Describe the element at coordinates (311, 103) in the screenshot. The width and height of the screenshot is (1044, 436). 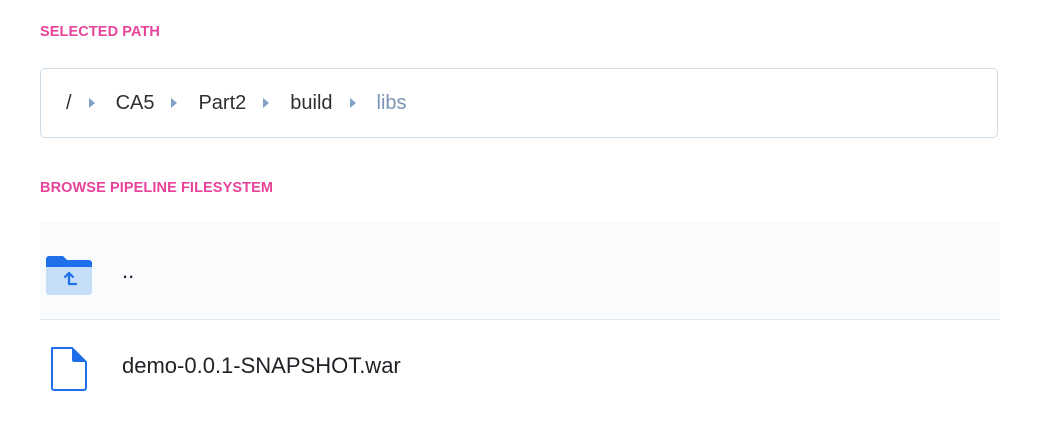
I see `breadcrumb-item-build: build` at that location.